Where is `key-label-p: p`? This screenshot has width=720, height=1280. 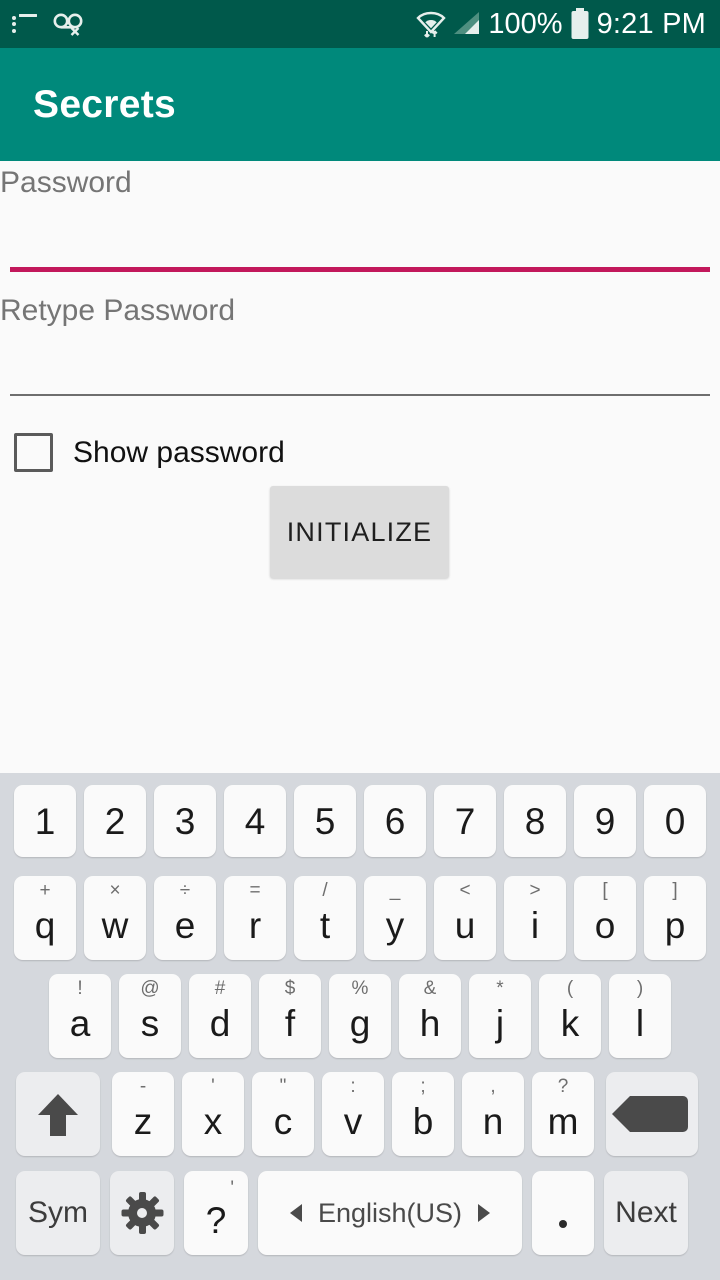
key-label-p: p is located at coordinates (675, 925).